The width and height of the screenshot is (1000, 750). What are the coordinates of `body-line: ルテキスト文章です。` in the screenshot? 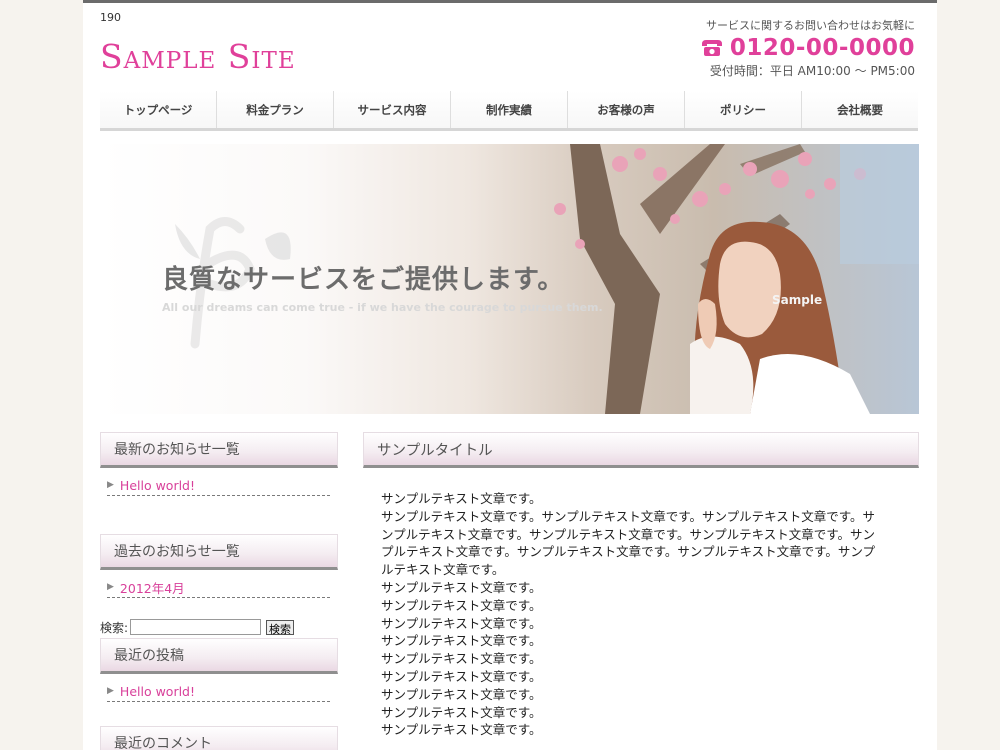 It's located at (443, 570).